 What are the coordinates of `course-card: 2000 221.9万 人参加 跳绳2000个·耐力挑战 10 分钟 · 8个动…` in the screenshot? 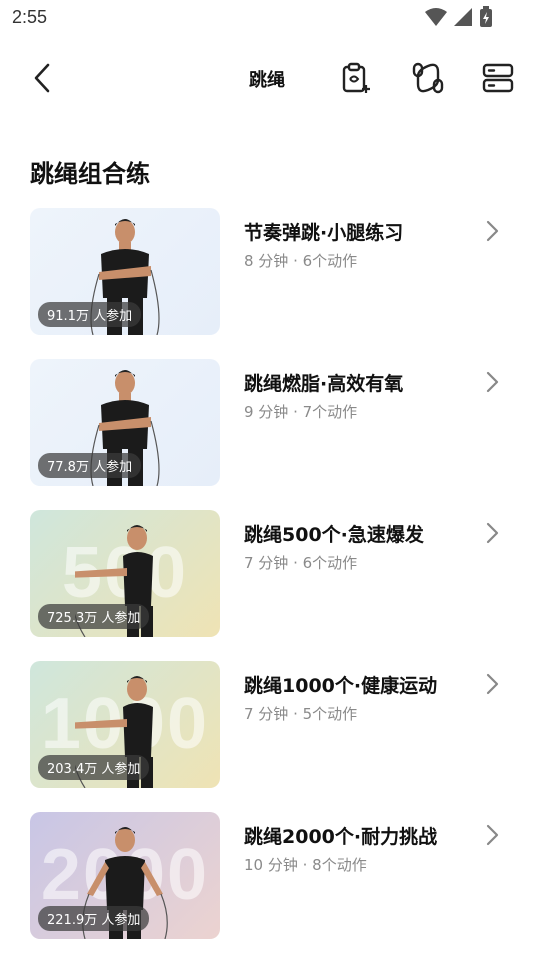 It's located at (266, 875).